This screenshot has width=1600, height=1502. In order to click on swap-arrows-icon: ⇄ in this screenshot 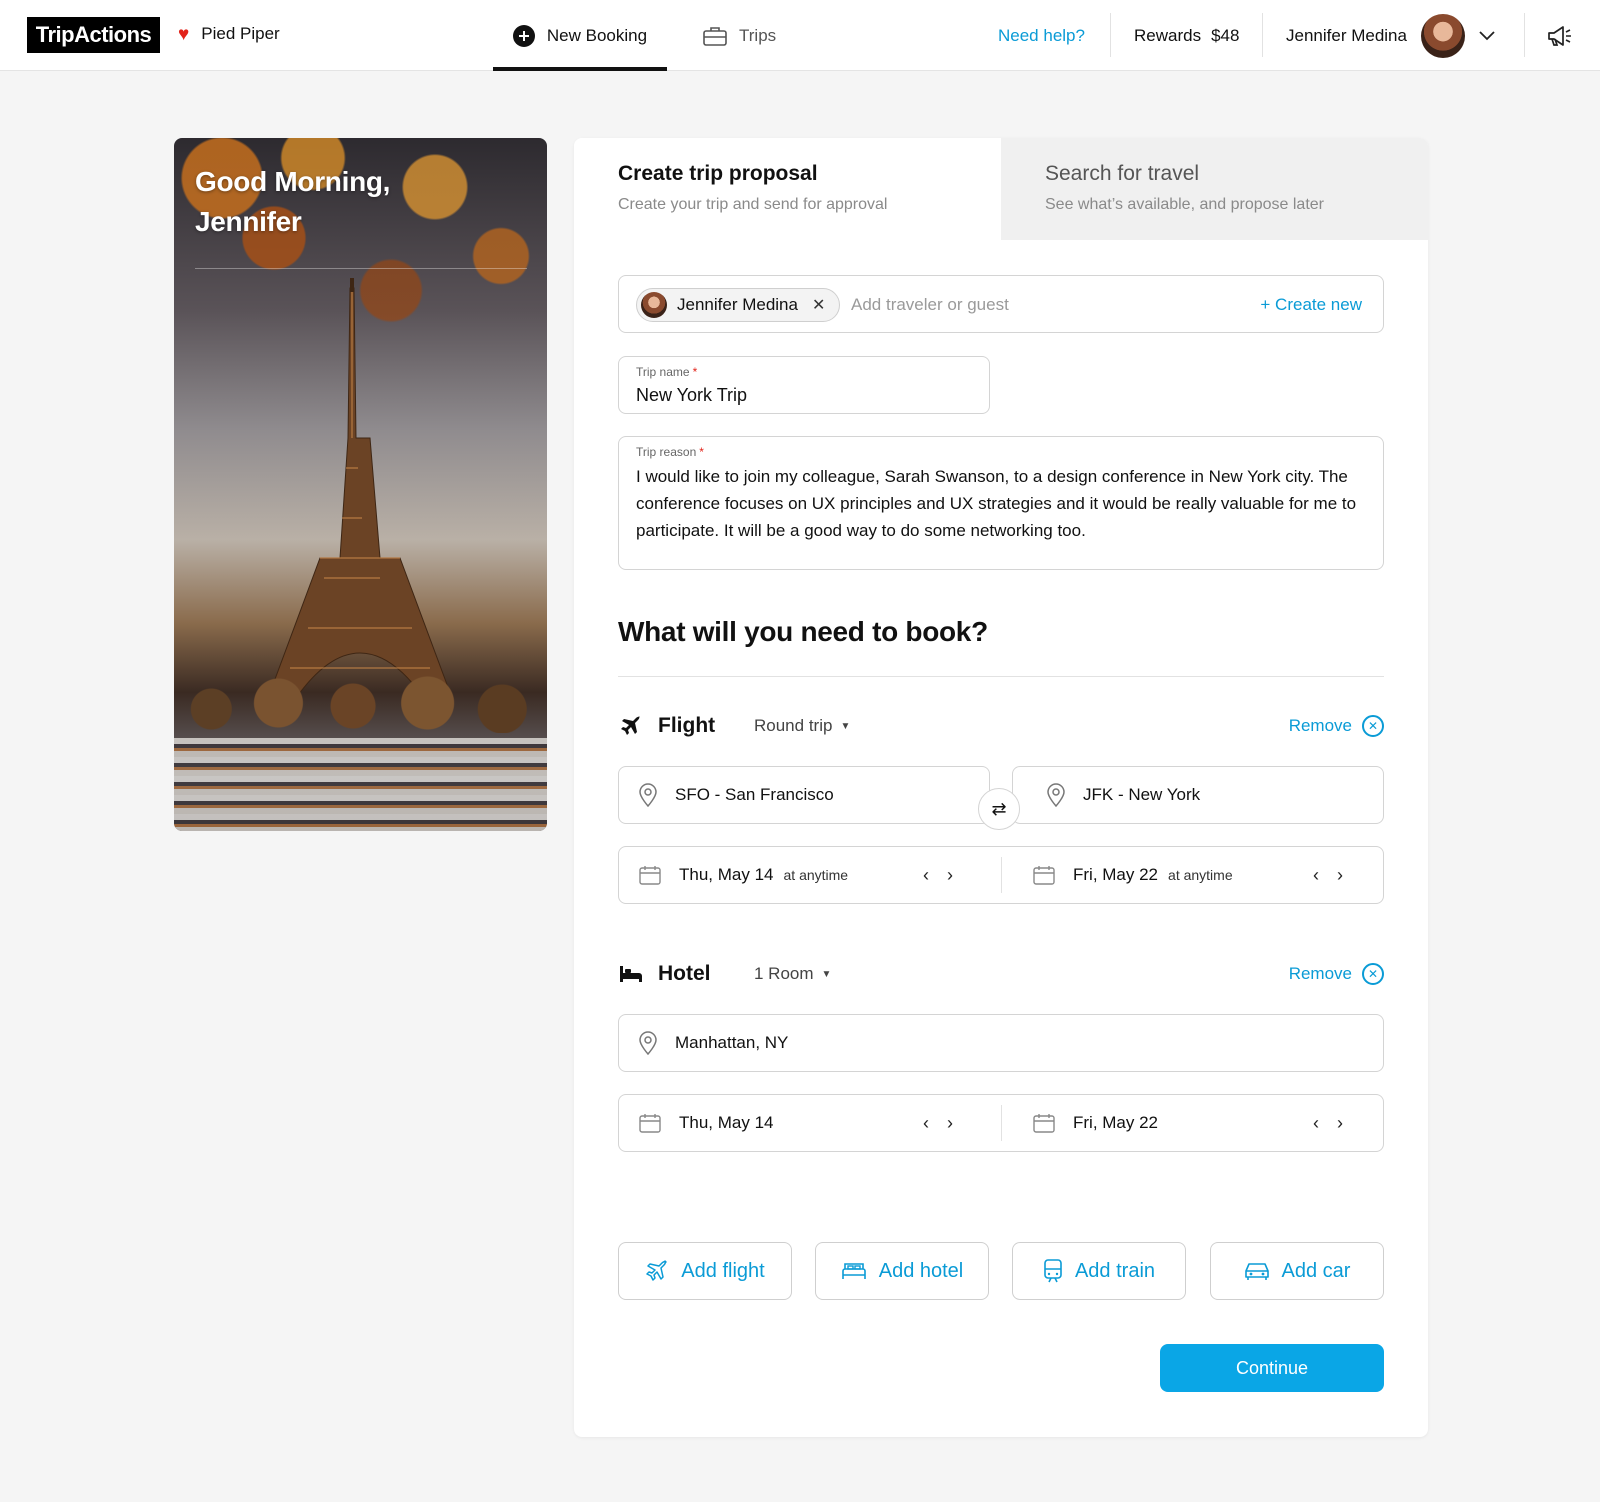, I will do `click(999, 808)`.